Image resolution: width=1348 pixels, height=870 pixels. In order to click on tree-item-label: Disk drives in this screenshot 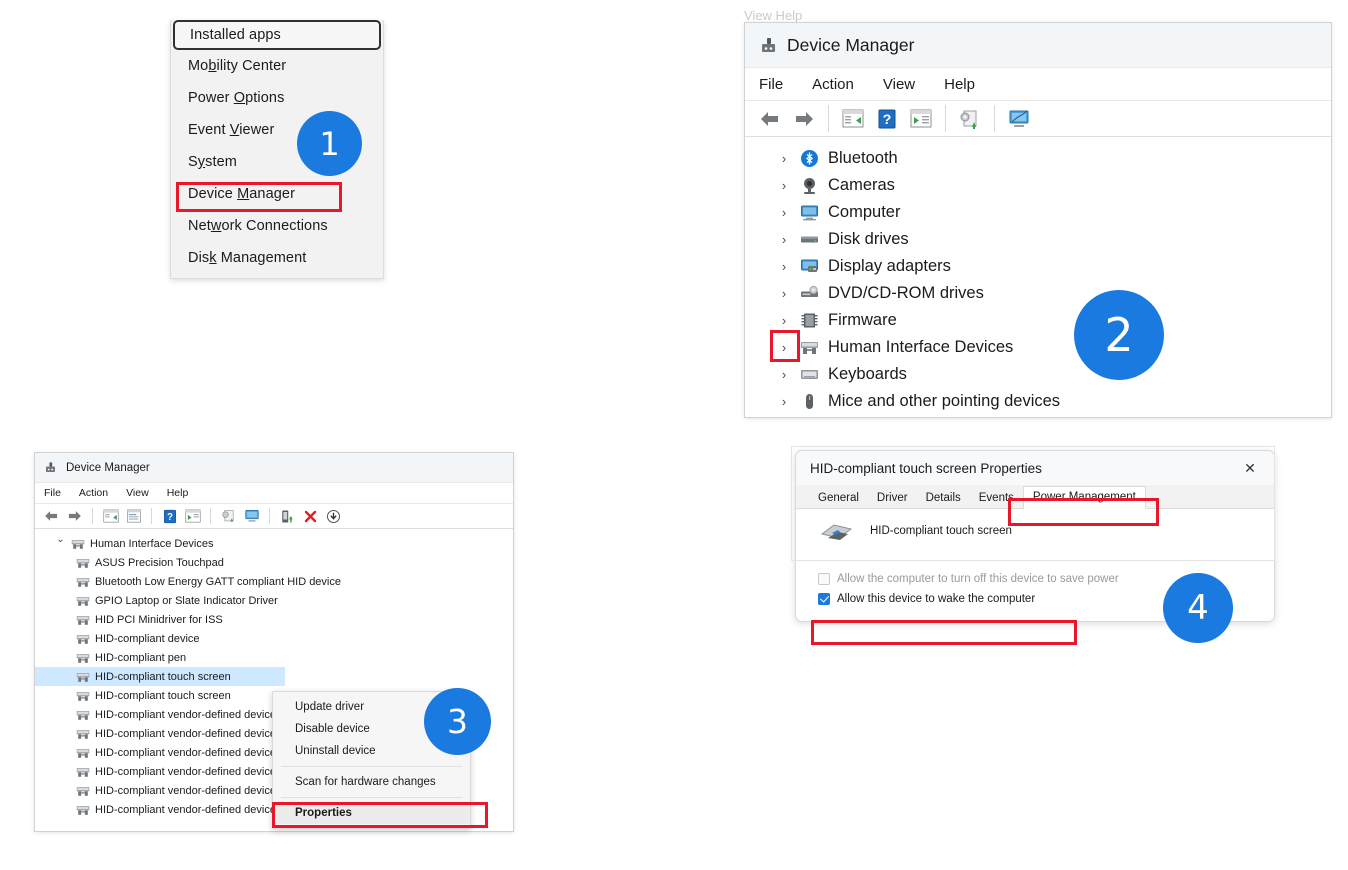, I will do `click(868, 239)`.